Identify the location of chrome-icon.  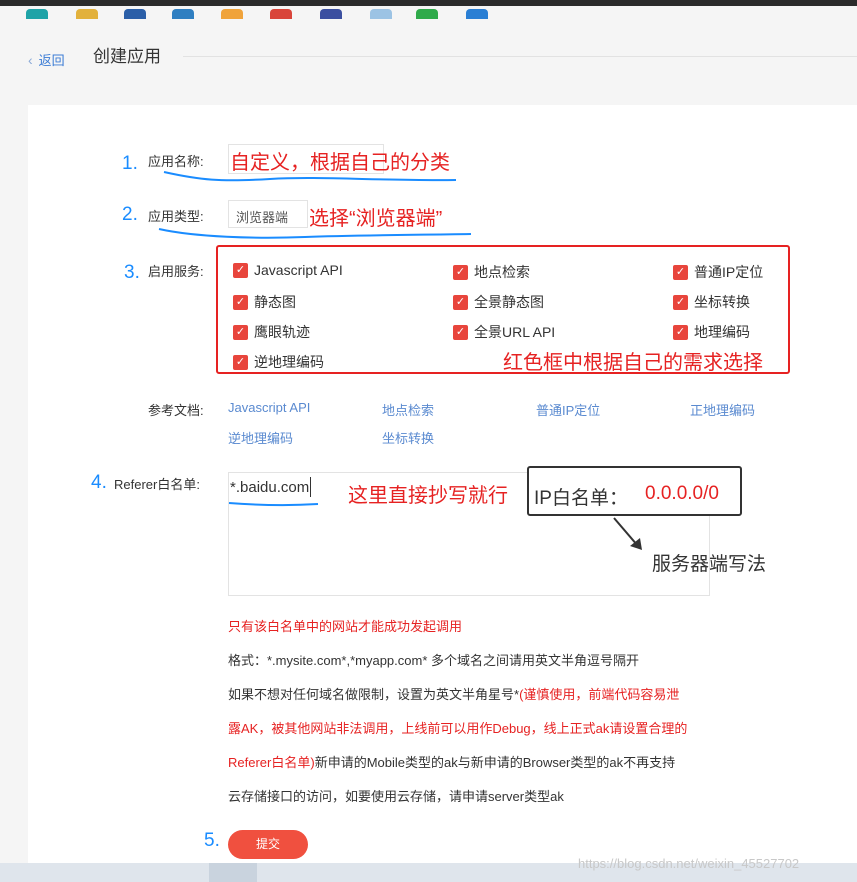
(281, 14).